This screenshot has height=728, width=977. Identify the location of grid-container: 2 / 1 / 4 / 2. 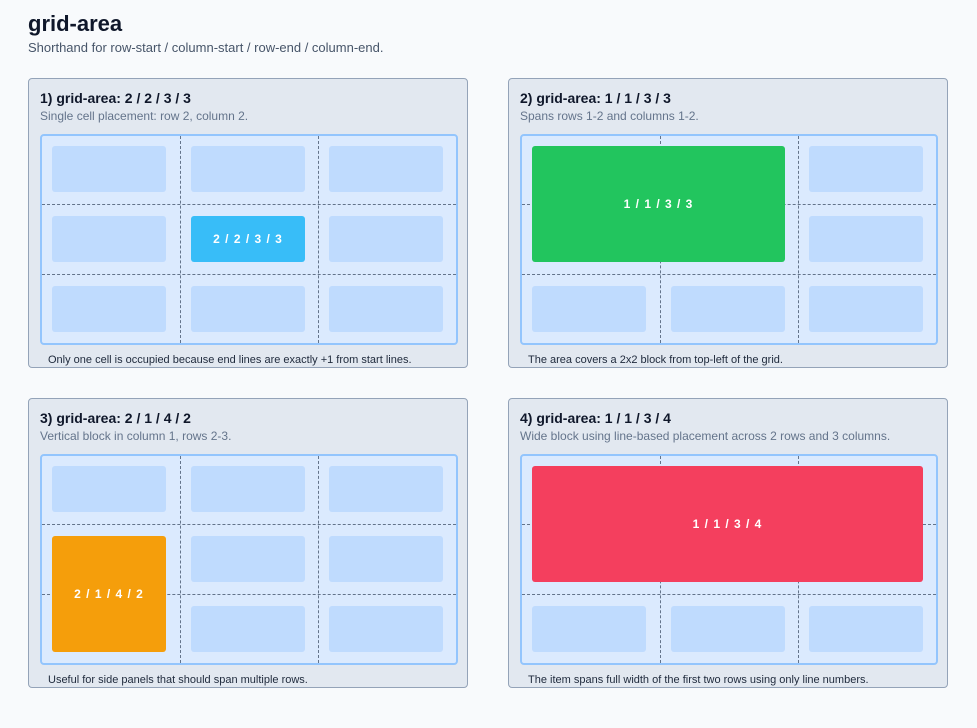
(249, 559).